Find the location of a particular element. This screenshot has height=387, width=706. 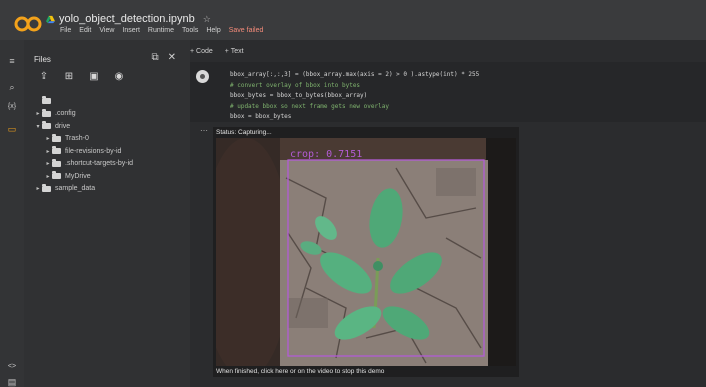

tree-item-label: MyDrive is located at coordinates (78, 176).